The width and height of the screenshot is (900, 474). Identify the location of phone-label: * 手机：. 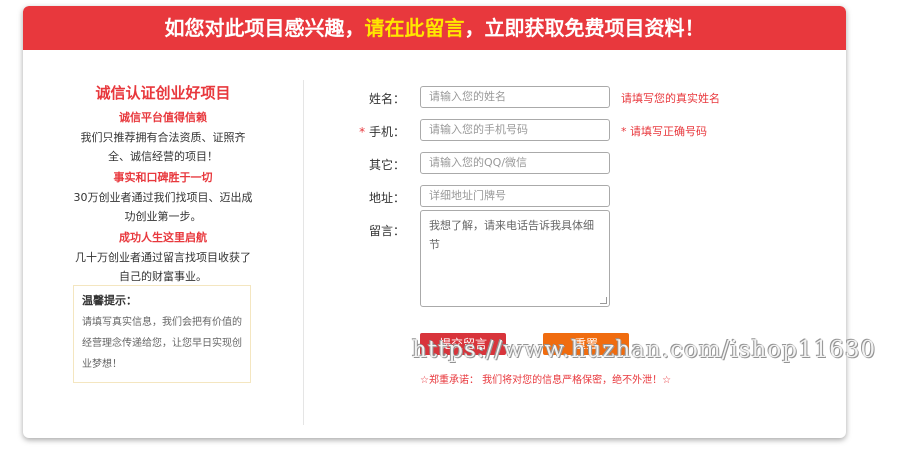
(362, 131).